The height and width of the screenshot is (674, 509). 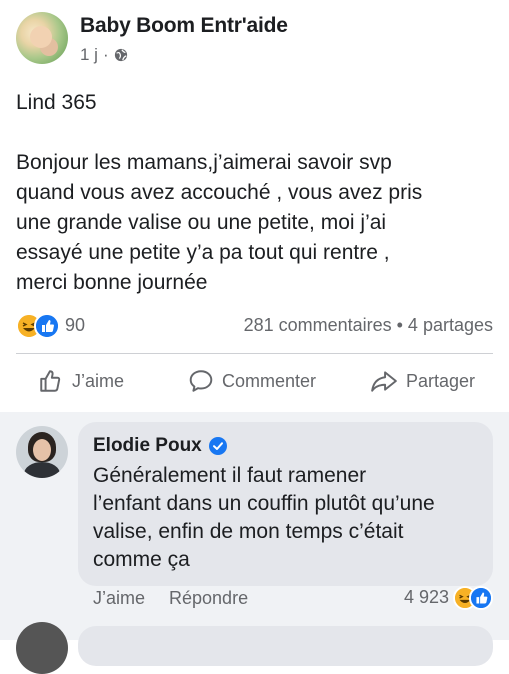 I want to click on share-label: Partager, so click(x=441, y=380).